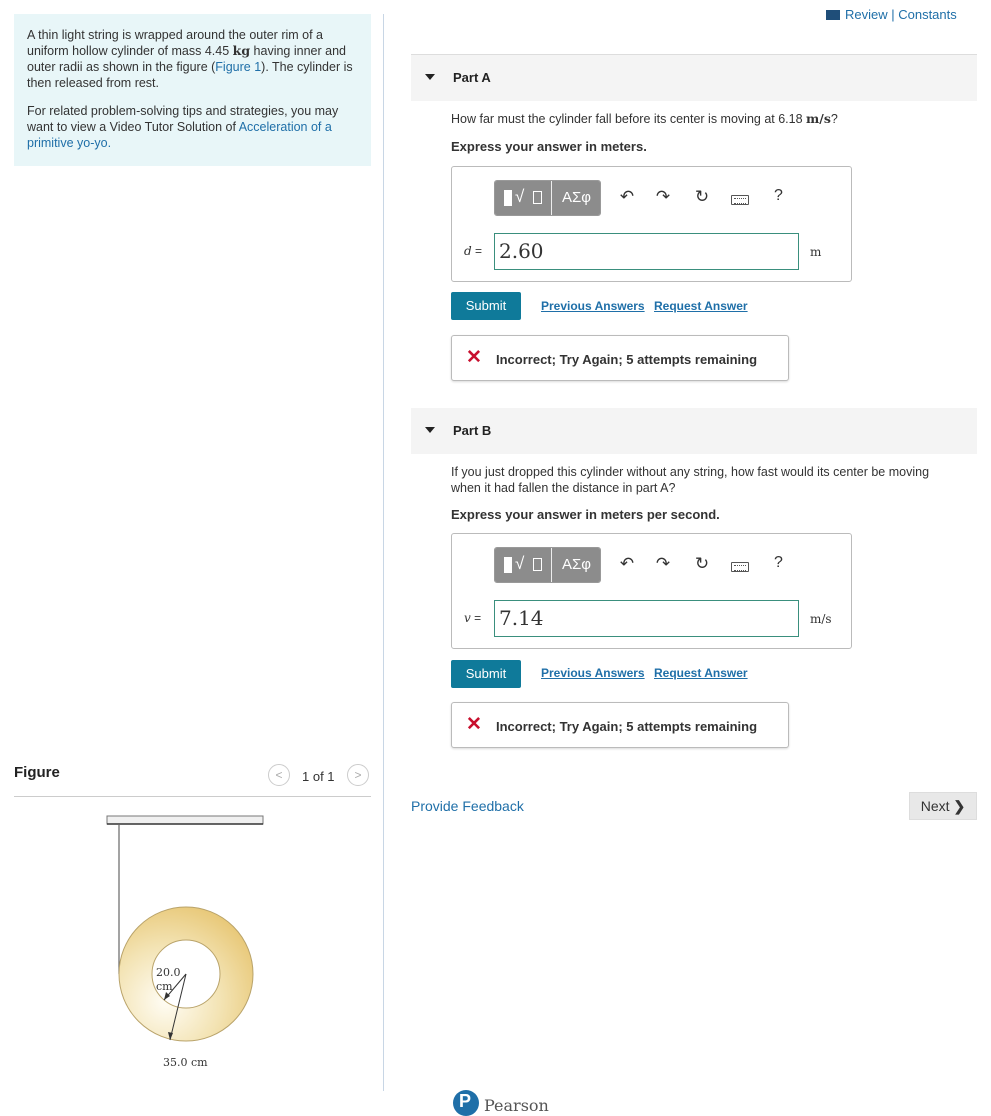  I want to click on part-b-header: Part B, so click(694, 431).